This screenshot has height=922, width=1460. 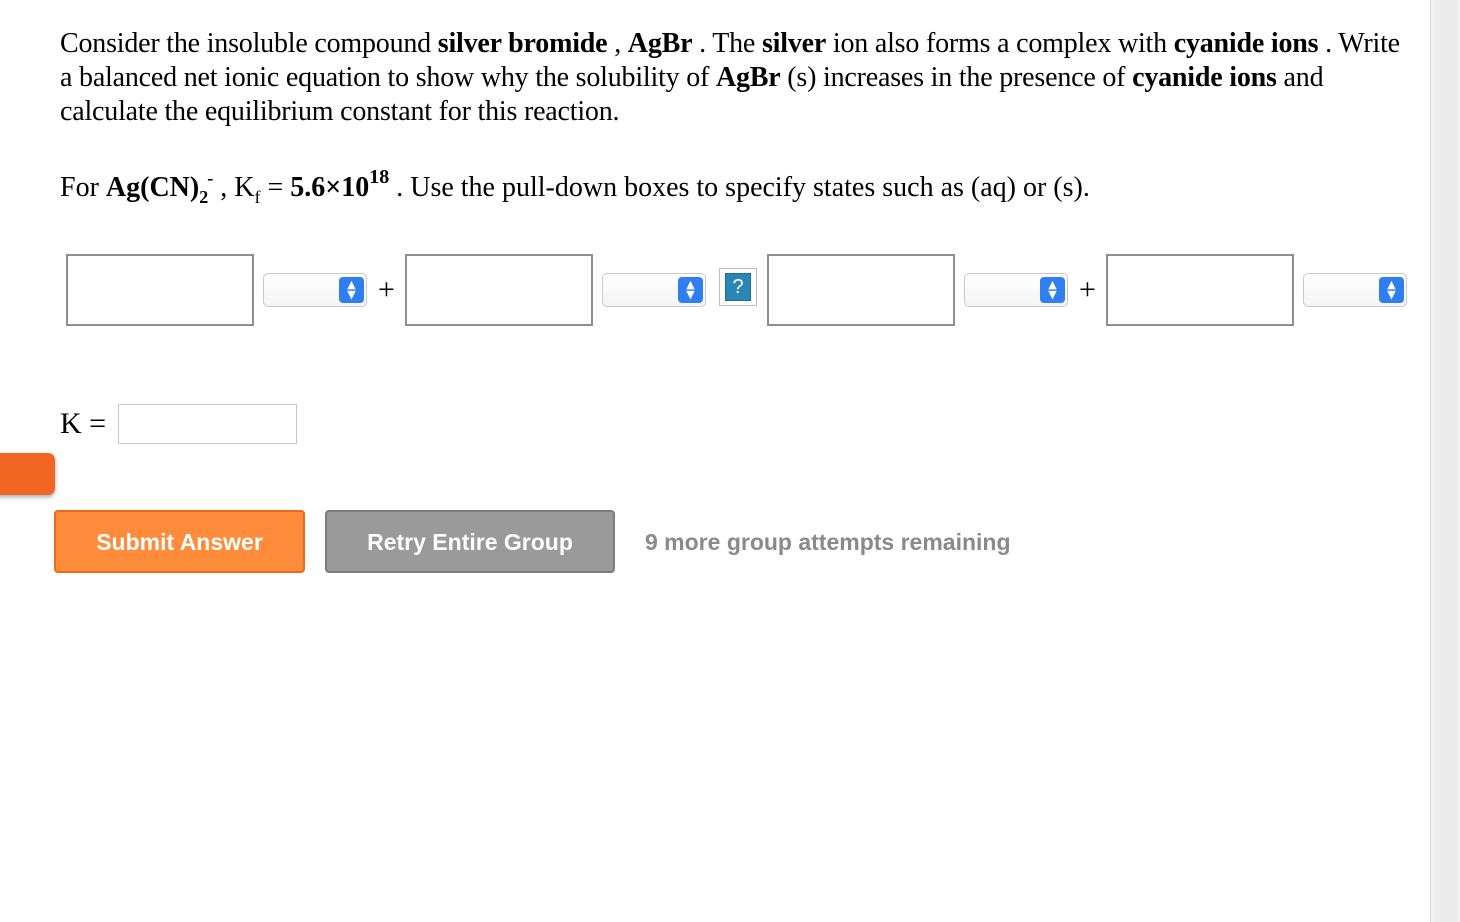 I want to click on attempts-remaining-text: 9 more group attempts remaining, so click(x=828, y=542).